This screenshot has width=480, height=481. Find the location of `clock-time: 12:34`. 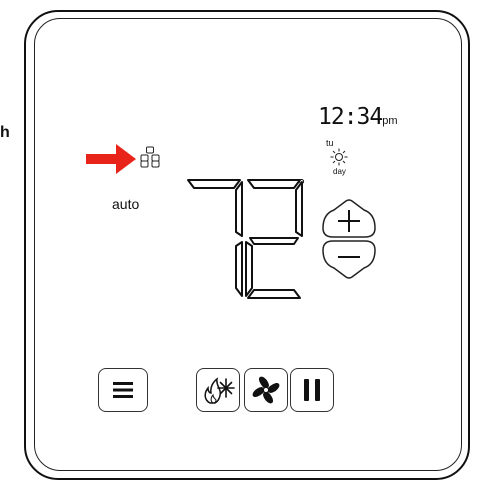

clock-time: 12:34 is located at coordinates (350, 117).